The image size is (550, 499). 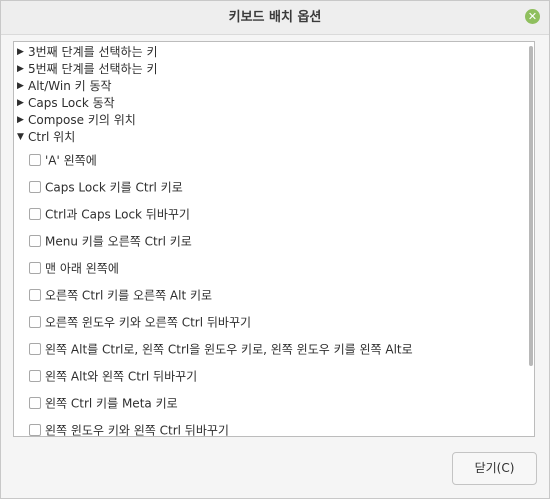 I want to click on close-button: 닫기(C), so click(x=494, y=468).